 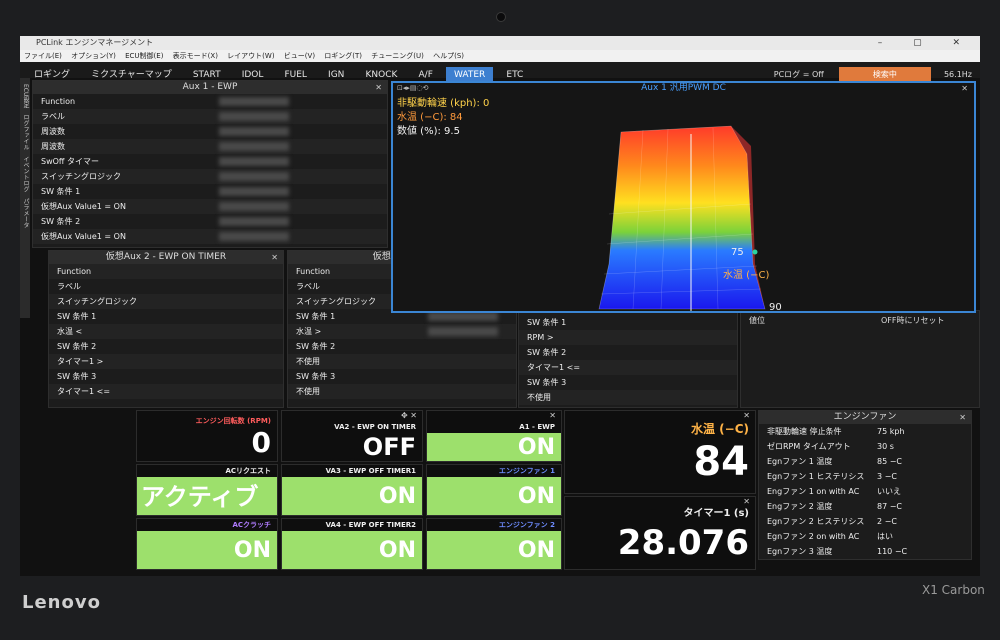 What do you see at coordinates (43, 56) in the screenshot?
I see `menu-file: ファイル(E)` at bounding box center [43, 56].